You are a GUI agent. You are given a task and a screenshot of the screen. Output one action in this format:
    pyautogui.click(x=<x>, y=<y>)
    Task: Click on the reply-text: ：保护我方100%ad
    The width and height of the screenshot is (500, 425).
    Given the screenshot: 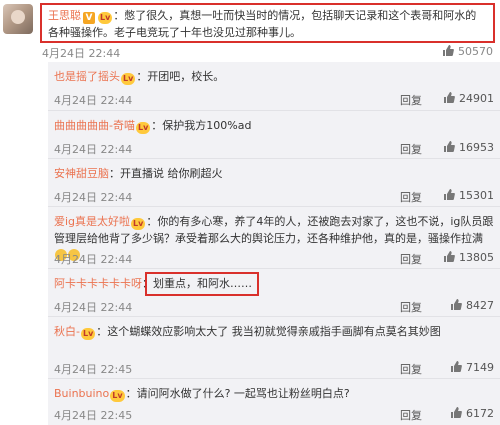 What is the action you would take?
    pyautogui.click(x=201, y=125)
    